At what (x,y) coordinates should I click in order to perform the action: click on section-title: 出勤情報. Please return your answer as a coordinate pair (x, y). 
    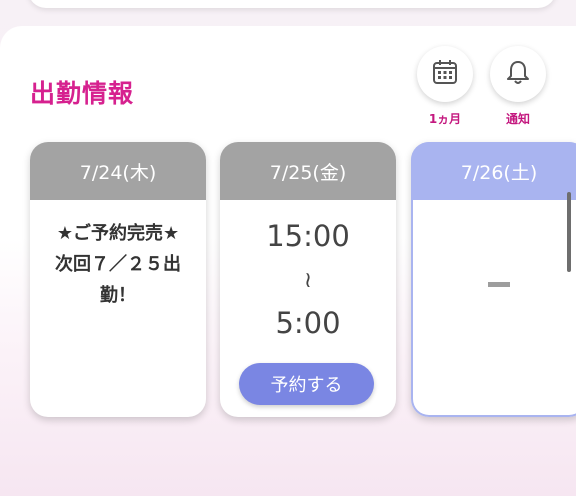
    Looking at the image, I should click on (82, 93).